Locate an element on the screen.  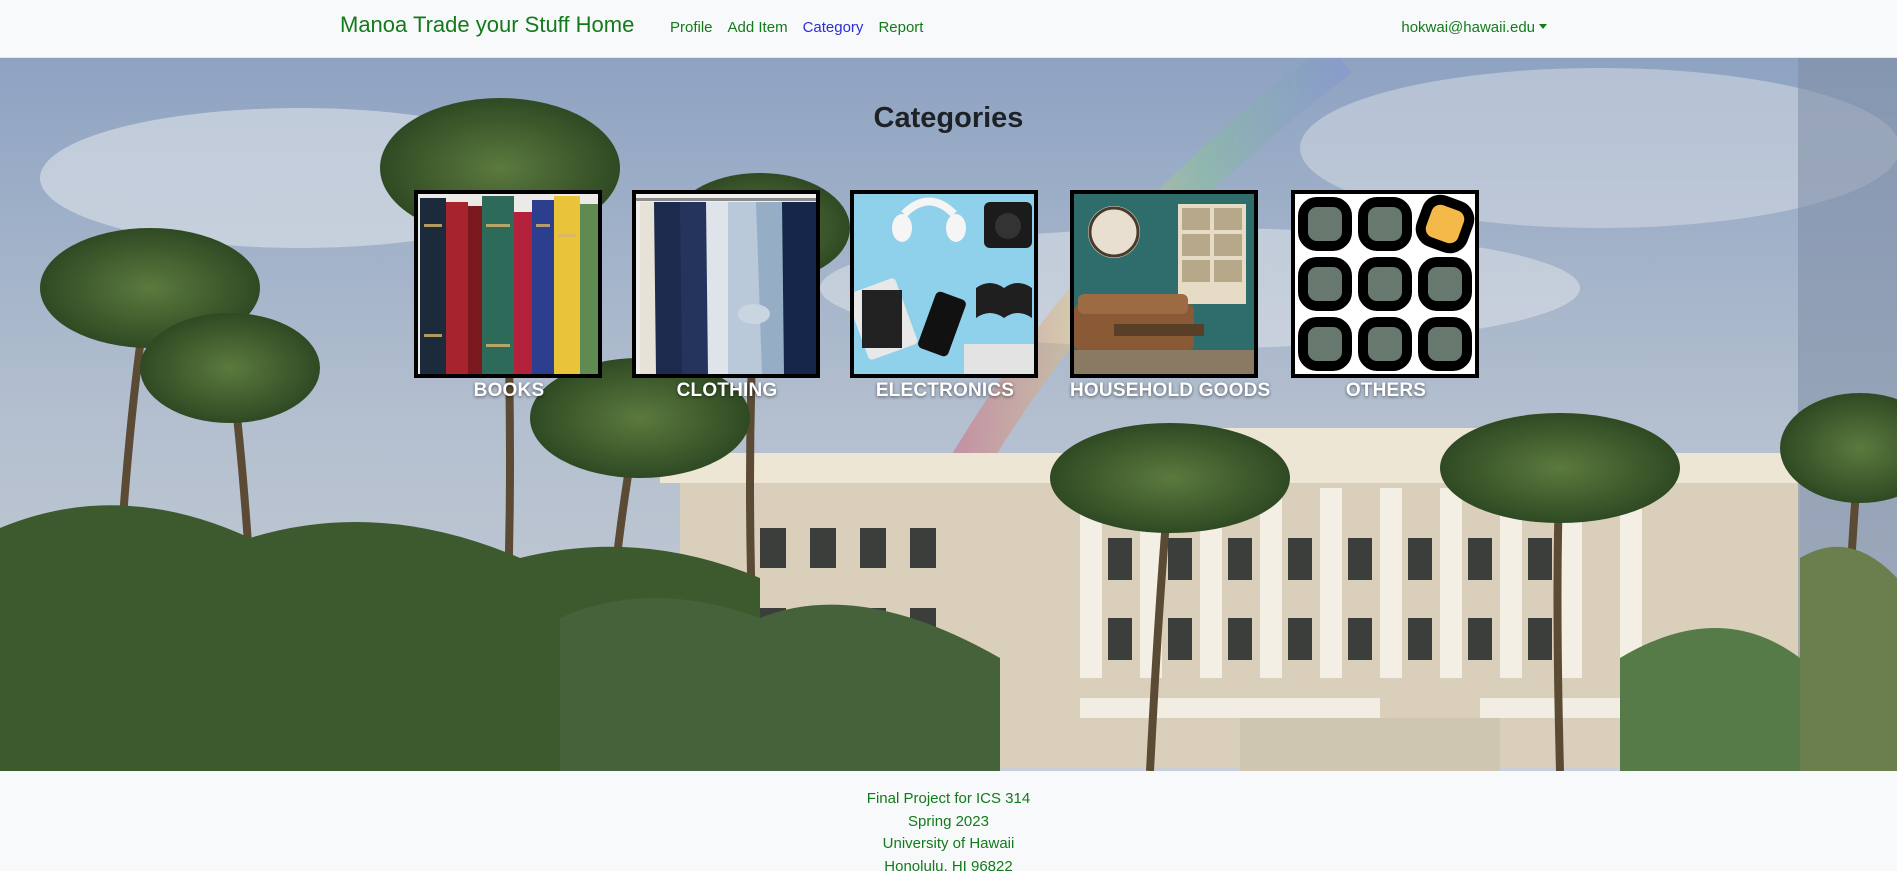
nav-links: Profile Add Item Category Report is located at coordinates (796, 27).